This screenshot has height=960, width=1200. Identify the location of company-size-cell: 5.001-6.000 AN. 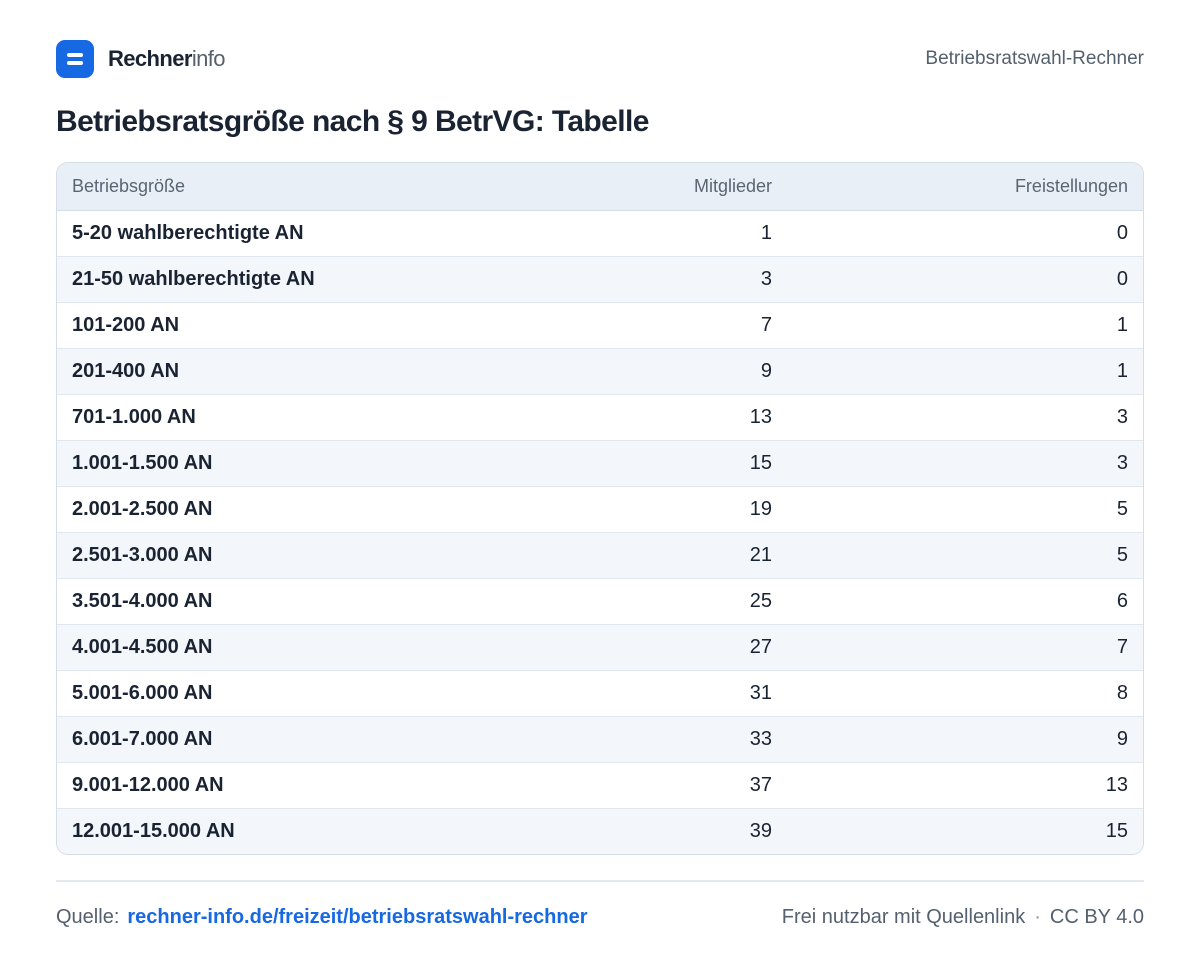
(314, 692).